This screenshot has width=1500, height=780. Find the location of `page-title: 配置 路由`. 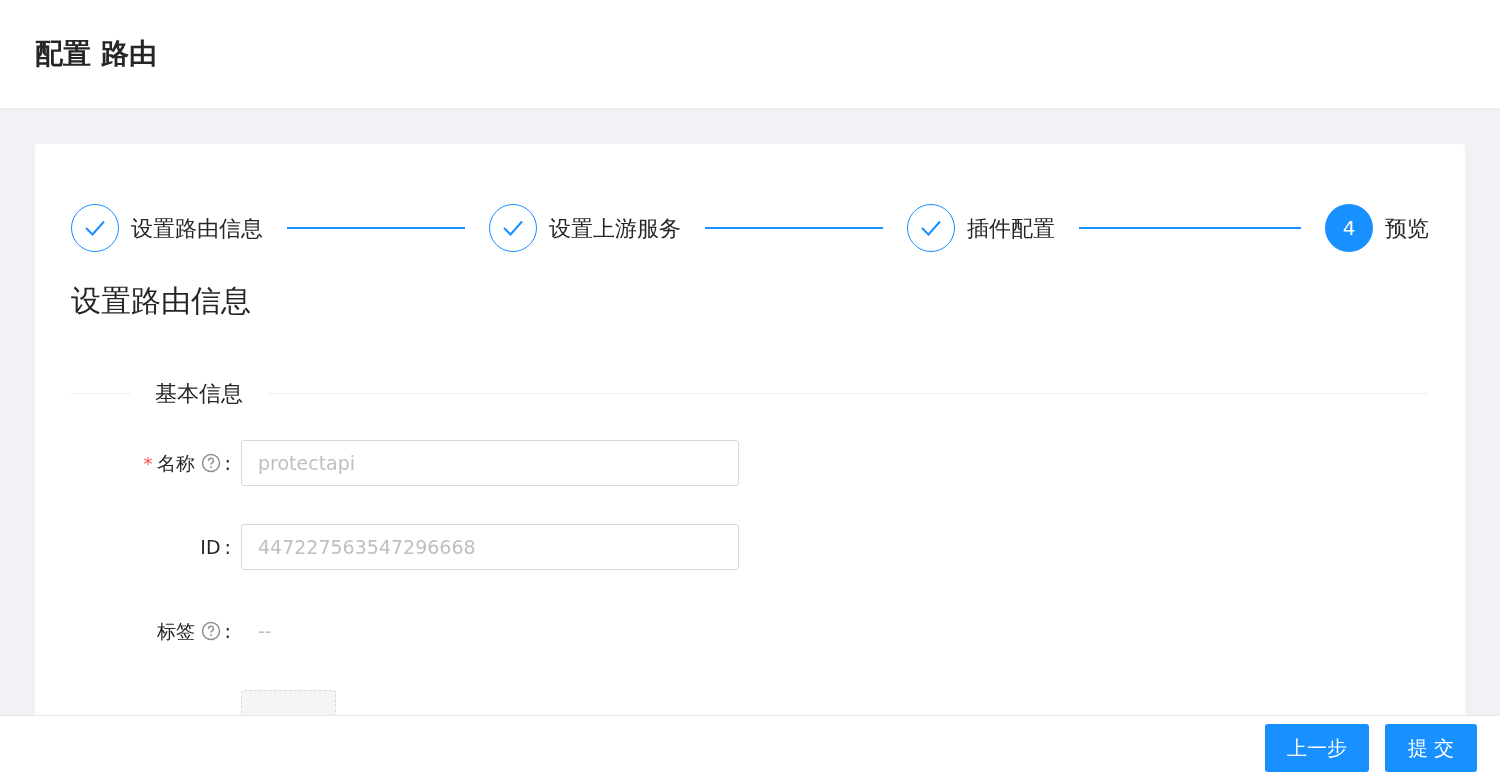

page-title: 配置 路由 is located at coordinates (96, 54).